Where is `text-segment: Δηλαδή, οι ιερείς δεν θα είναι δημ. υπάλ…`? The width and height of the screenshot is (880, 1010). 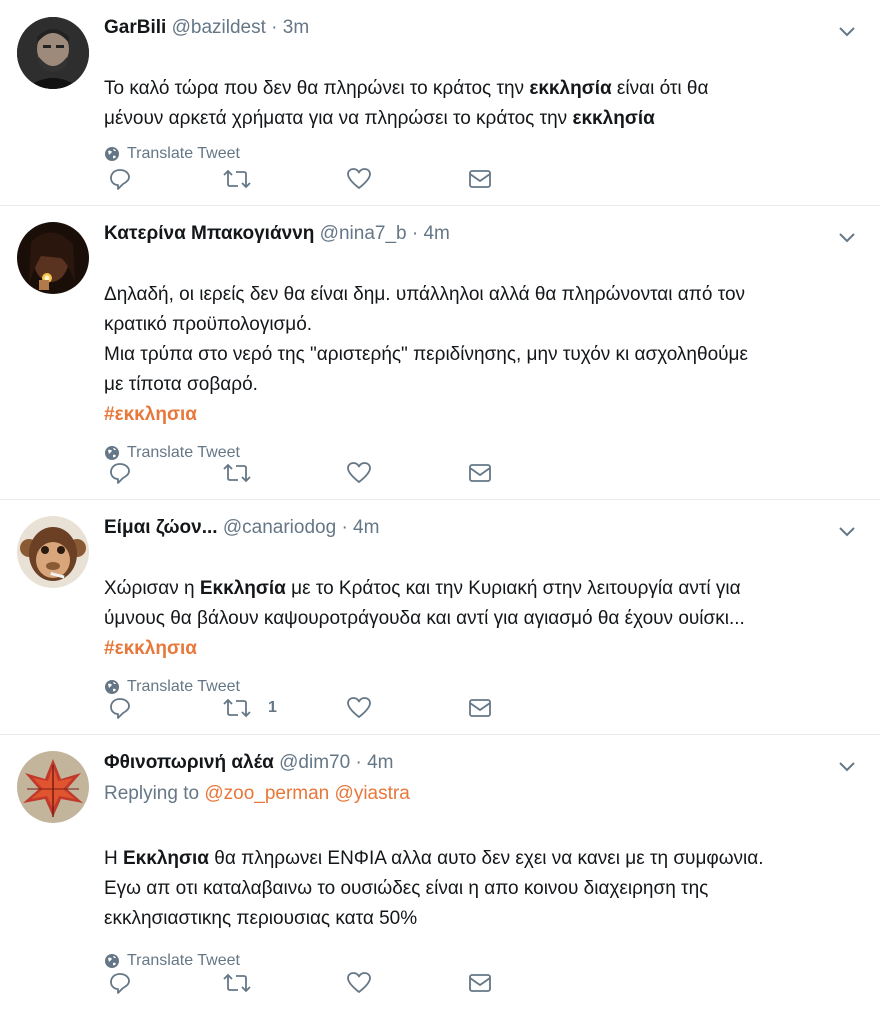
text-segment: Δηλαδή, οι ιερείς δεν θα είναι δημ. υπάλ… is located at coordinates (426, 339).